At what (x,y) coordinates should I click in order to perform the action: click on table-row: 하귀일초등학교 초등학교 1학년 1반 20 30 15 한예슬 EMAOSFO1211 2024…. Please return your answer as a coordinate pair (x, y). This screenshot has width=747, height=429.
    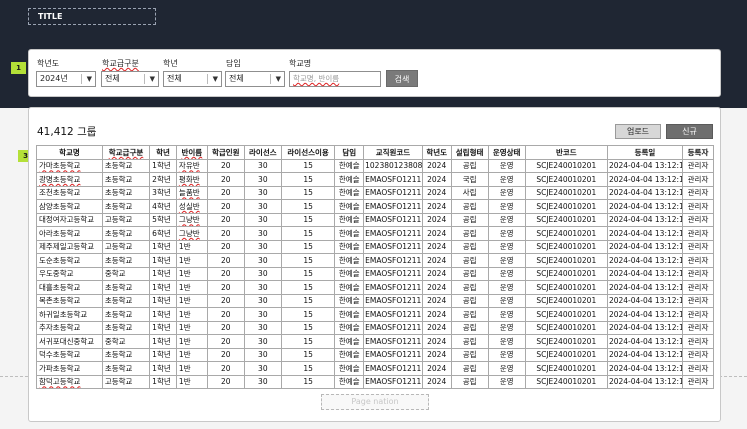
    Looking at the image, I should click on (375, 314).